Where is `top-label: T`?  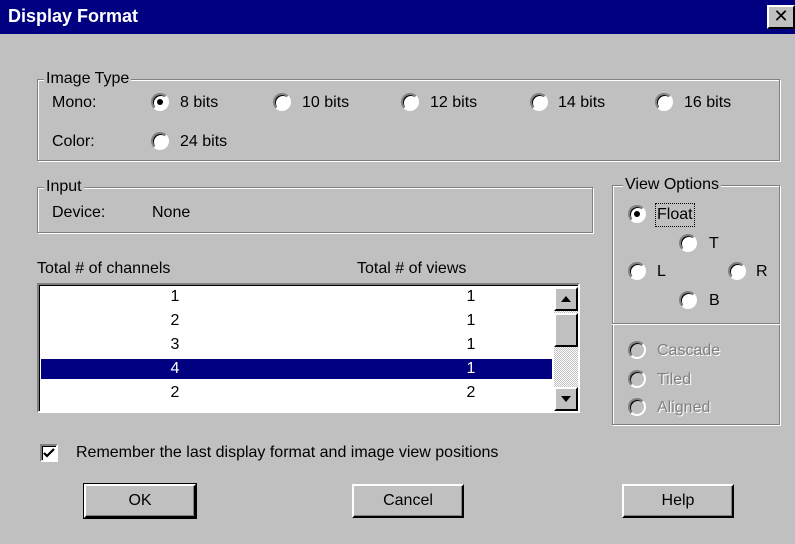
top-label: T is located at coordinates (714, 244).